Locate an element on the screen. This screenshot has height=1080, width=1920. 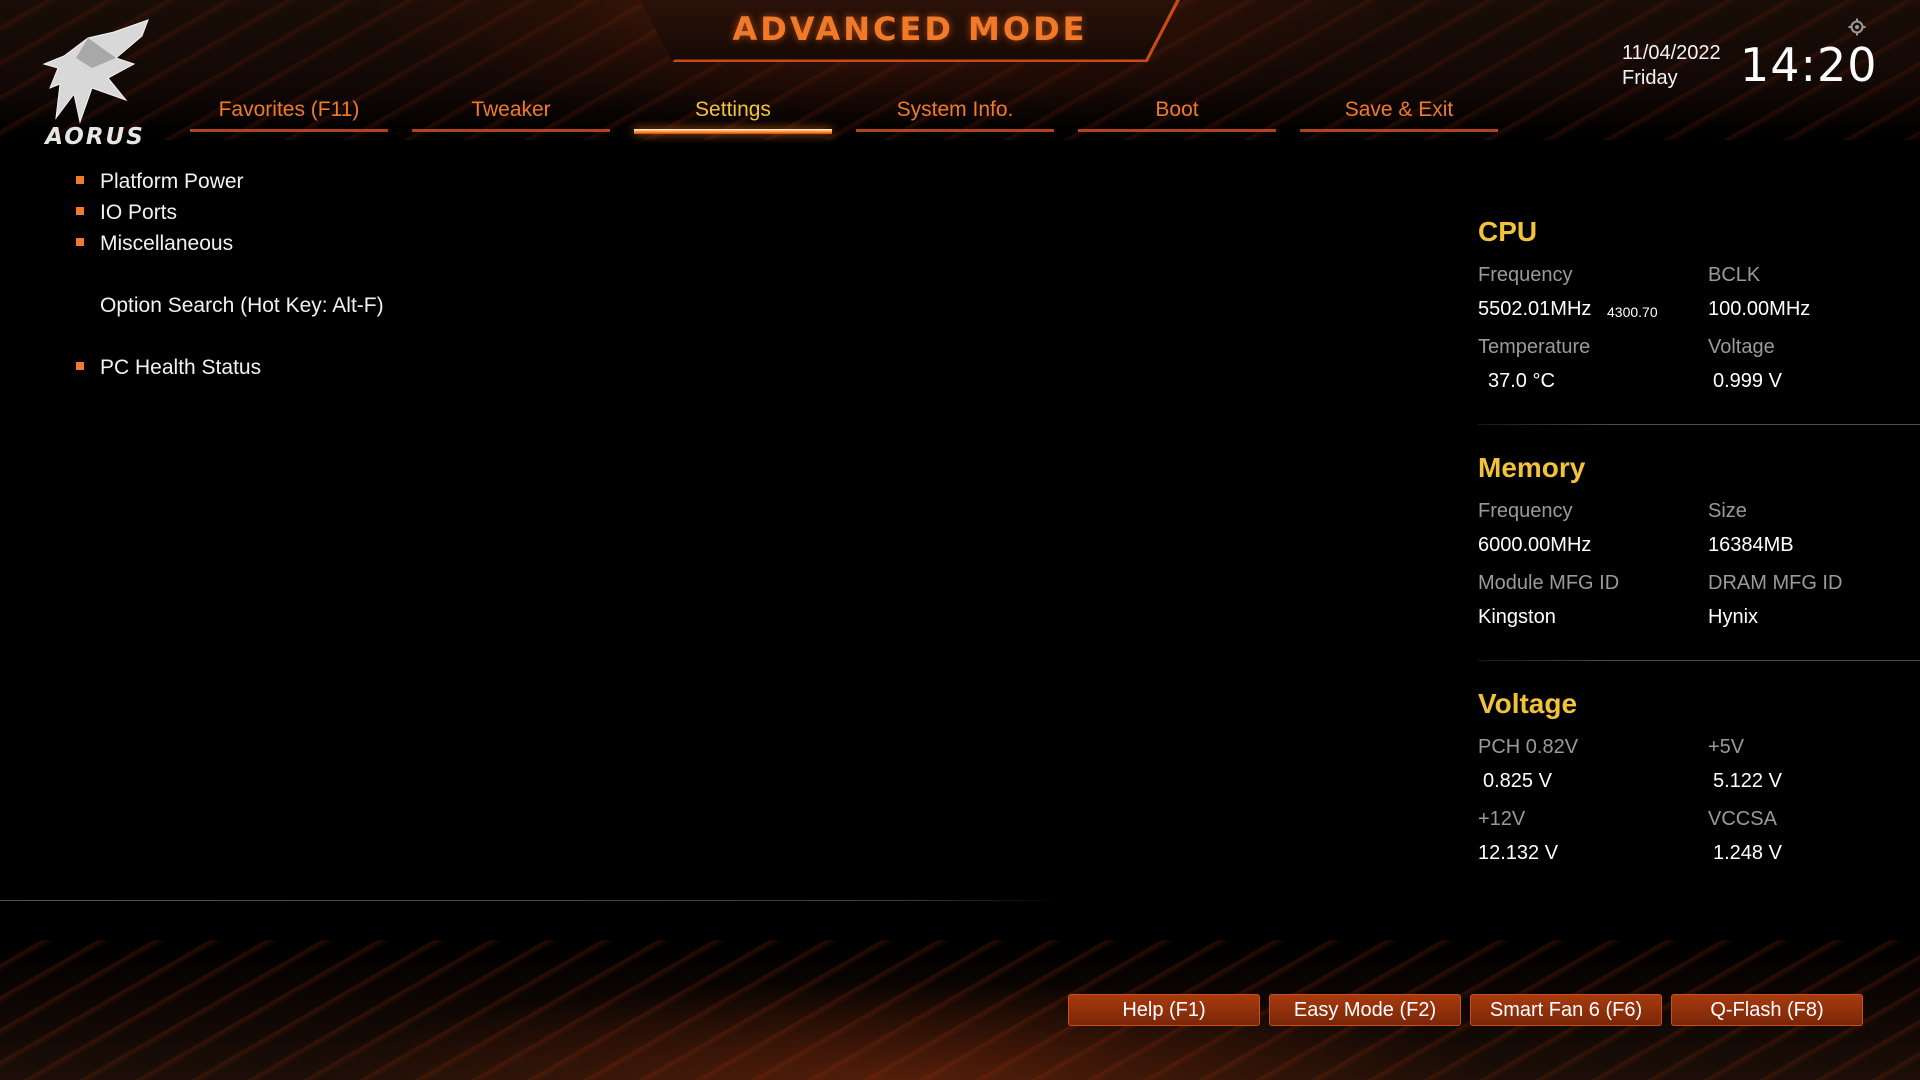
voltage-section-title: Voltage is located at coordinates (1528, 703).